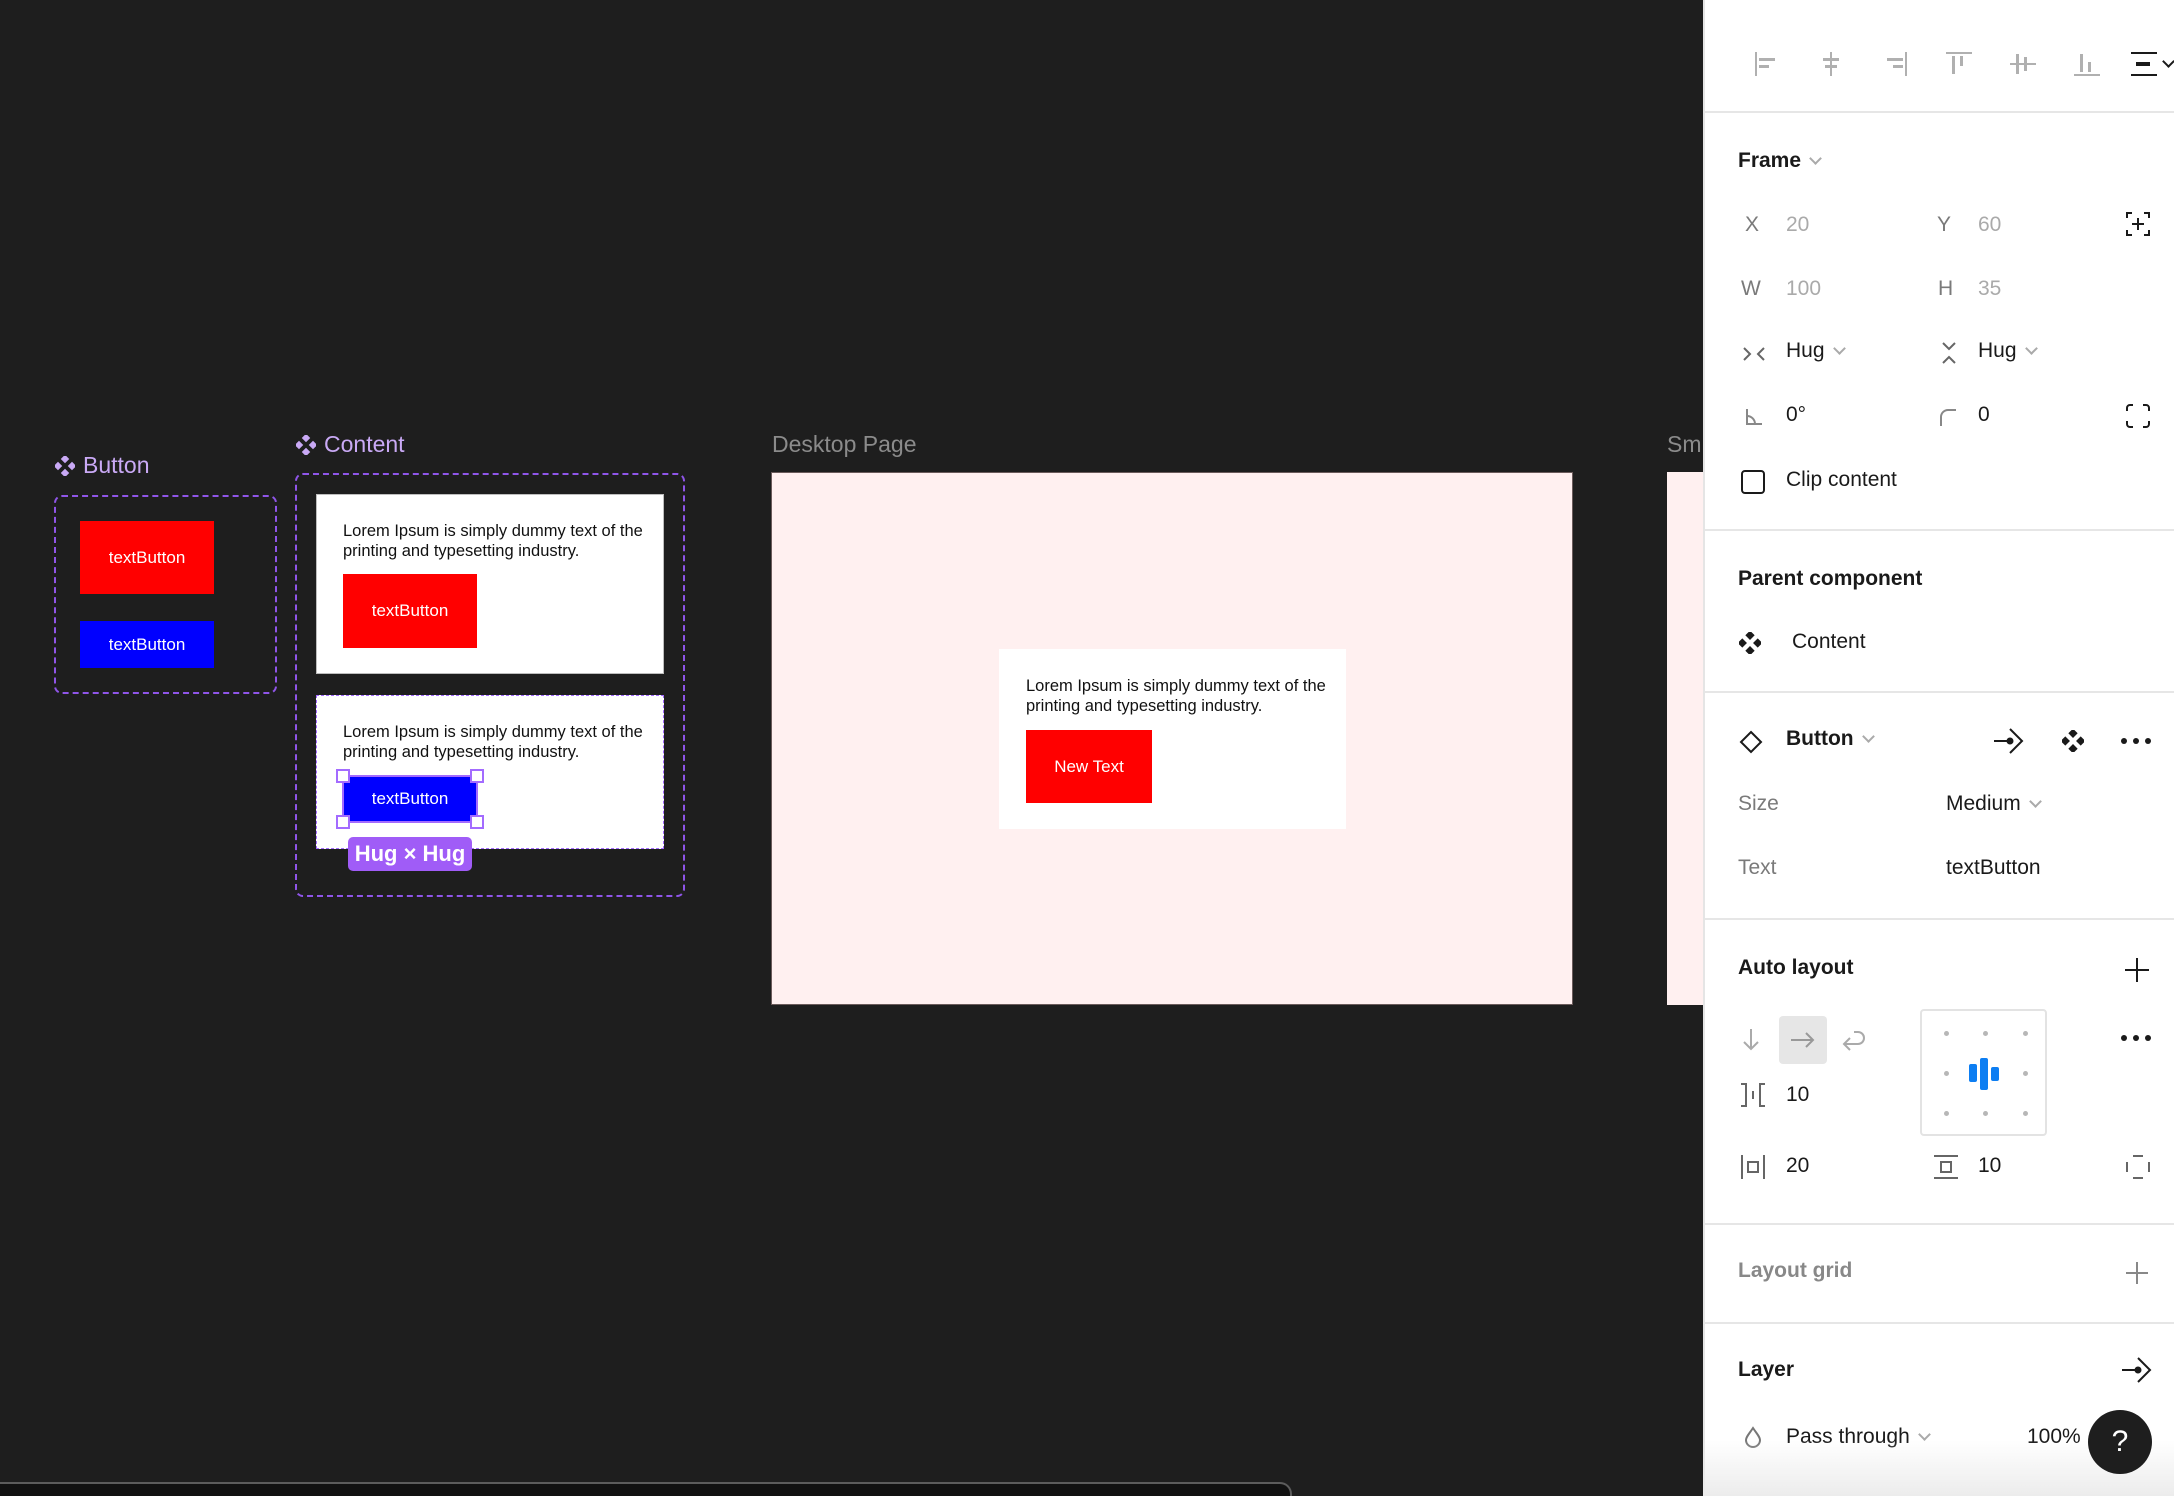  I want to click on resize-handle-bottom-right, so click(477, 822).